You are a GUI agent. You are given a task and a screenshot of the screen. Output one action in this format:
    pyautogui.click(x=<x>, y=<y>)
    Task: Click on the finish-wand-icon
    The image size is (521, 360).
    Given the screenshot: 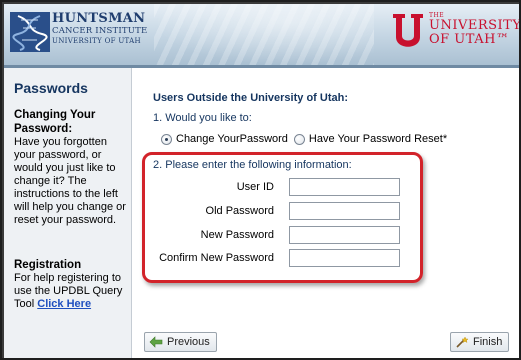 What is the action you would take?
    pyautogui.click(x=462, y=342)
    